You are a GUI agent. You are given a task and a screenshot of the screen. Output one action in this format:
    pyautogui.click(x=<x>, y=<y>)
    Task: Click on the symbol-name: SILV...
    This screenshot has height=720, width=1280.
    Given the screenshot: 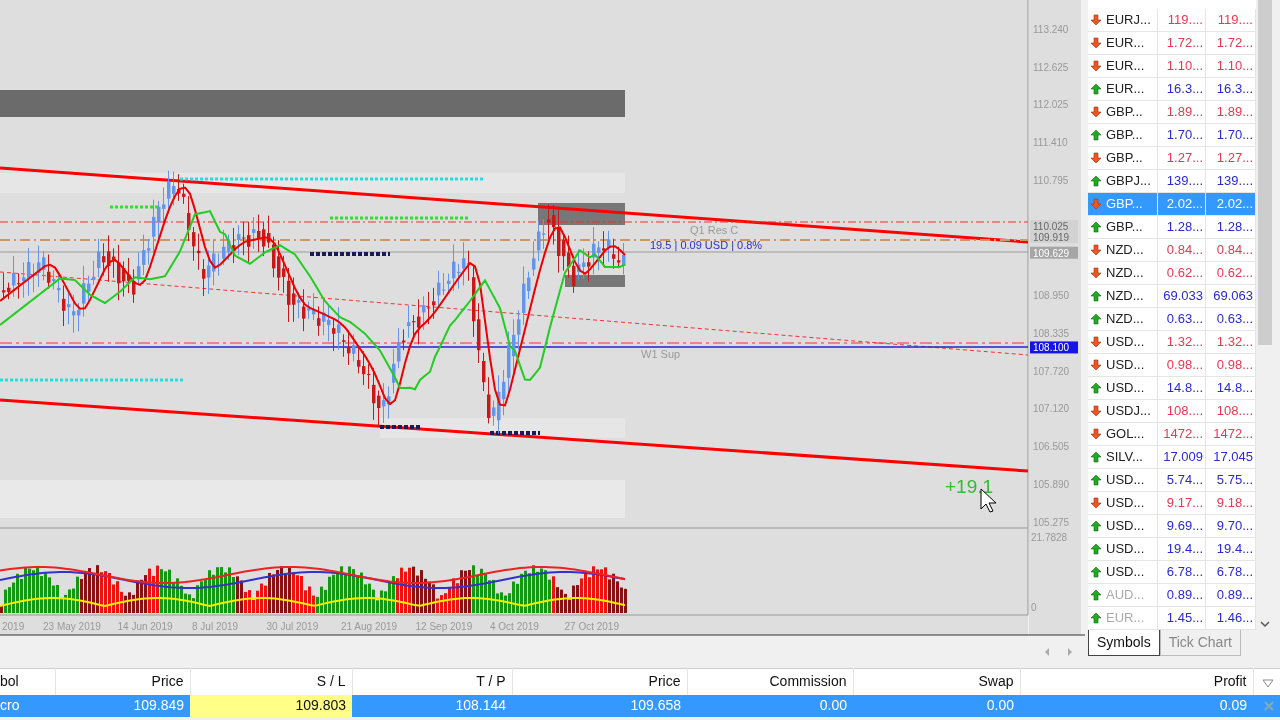 What is the action you would take?
    pyautogui.click(x=1124, y=457)
    